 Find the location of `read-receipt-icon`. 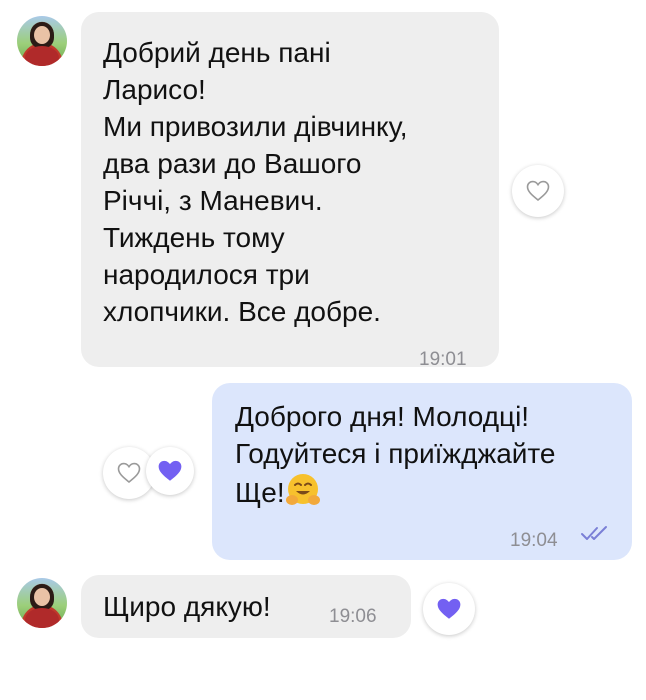

read-receipt-icon is located at coordinates (594, 533).